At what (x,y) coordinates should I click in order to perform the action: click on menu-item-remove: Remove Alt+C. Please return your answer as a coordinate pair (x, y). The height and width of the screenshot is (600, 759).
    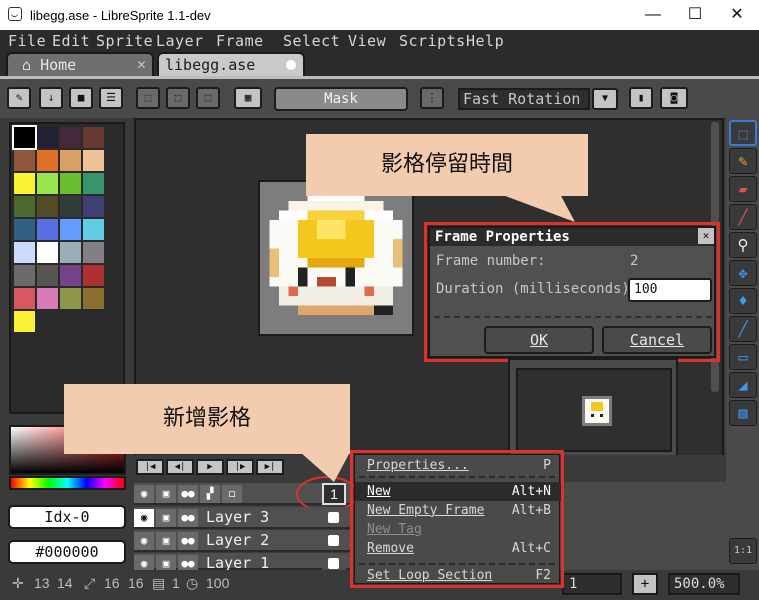
    Looking at the image, I should click on (458, 548).